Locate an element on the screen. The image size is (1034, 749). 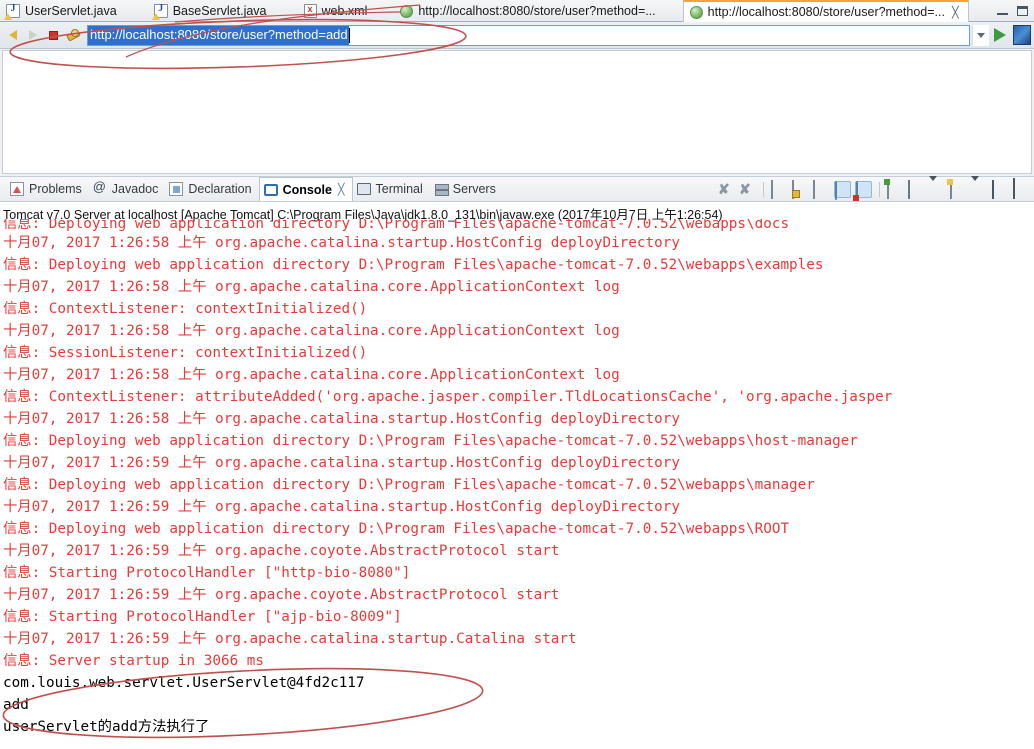
tab-problems: Problems is located at coordinates (47, 189).